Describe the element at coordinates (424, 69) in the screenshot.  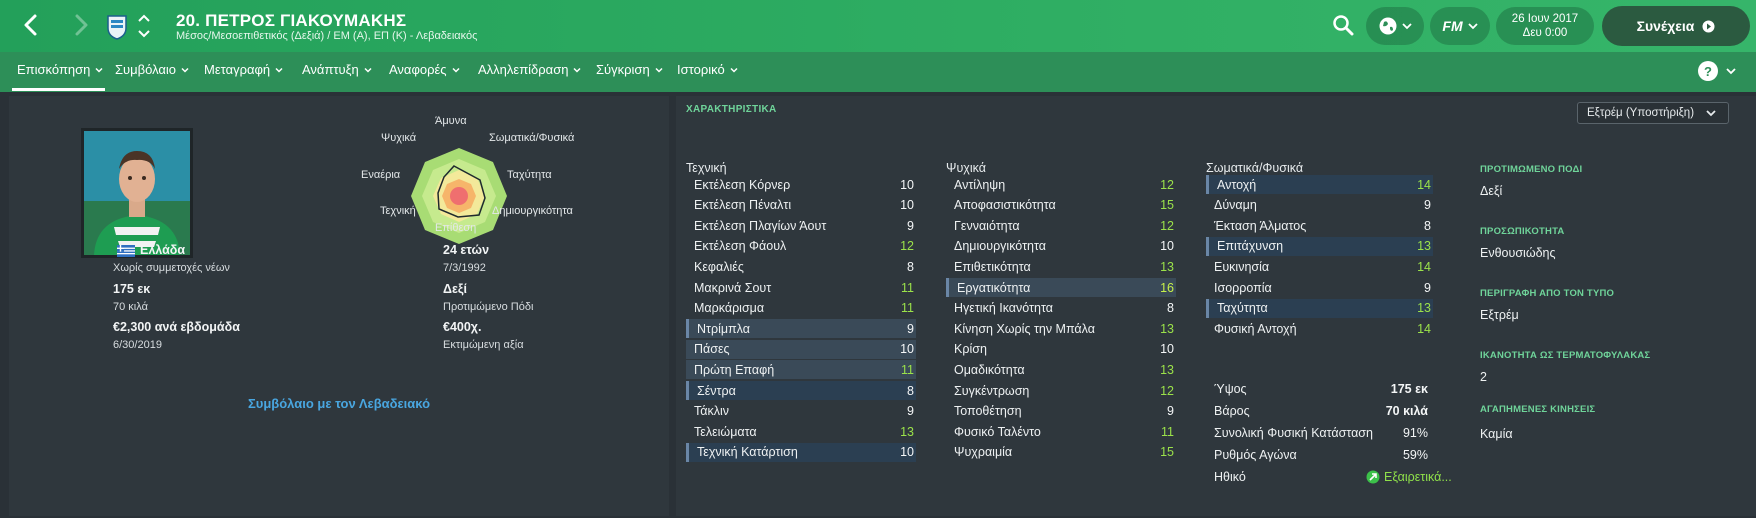
I see `tab-reports: Αναφορές` at that location.